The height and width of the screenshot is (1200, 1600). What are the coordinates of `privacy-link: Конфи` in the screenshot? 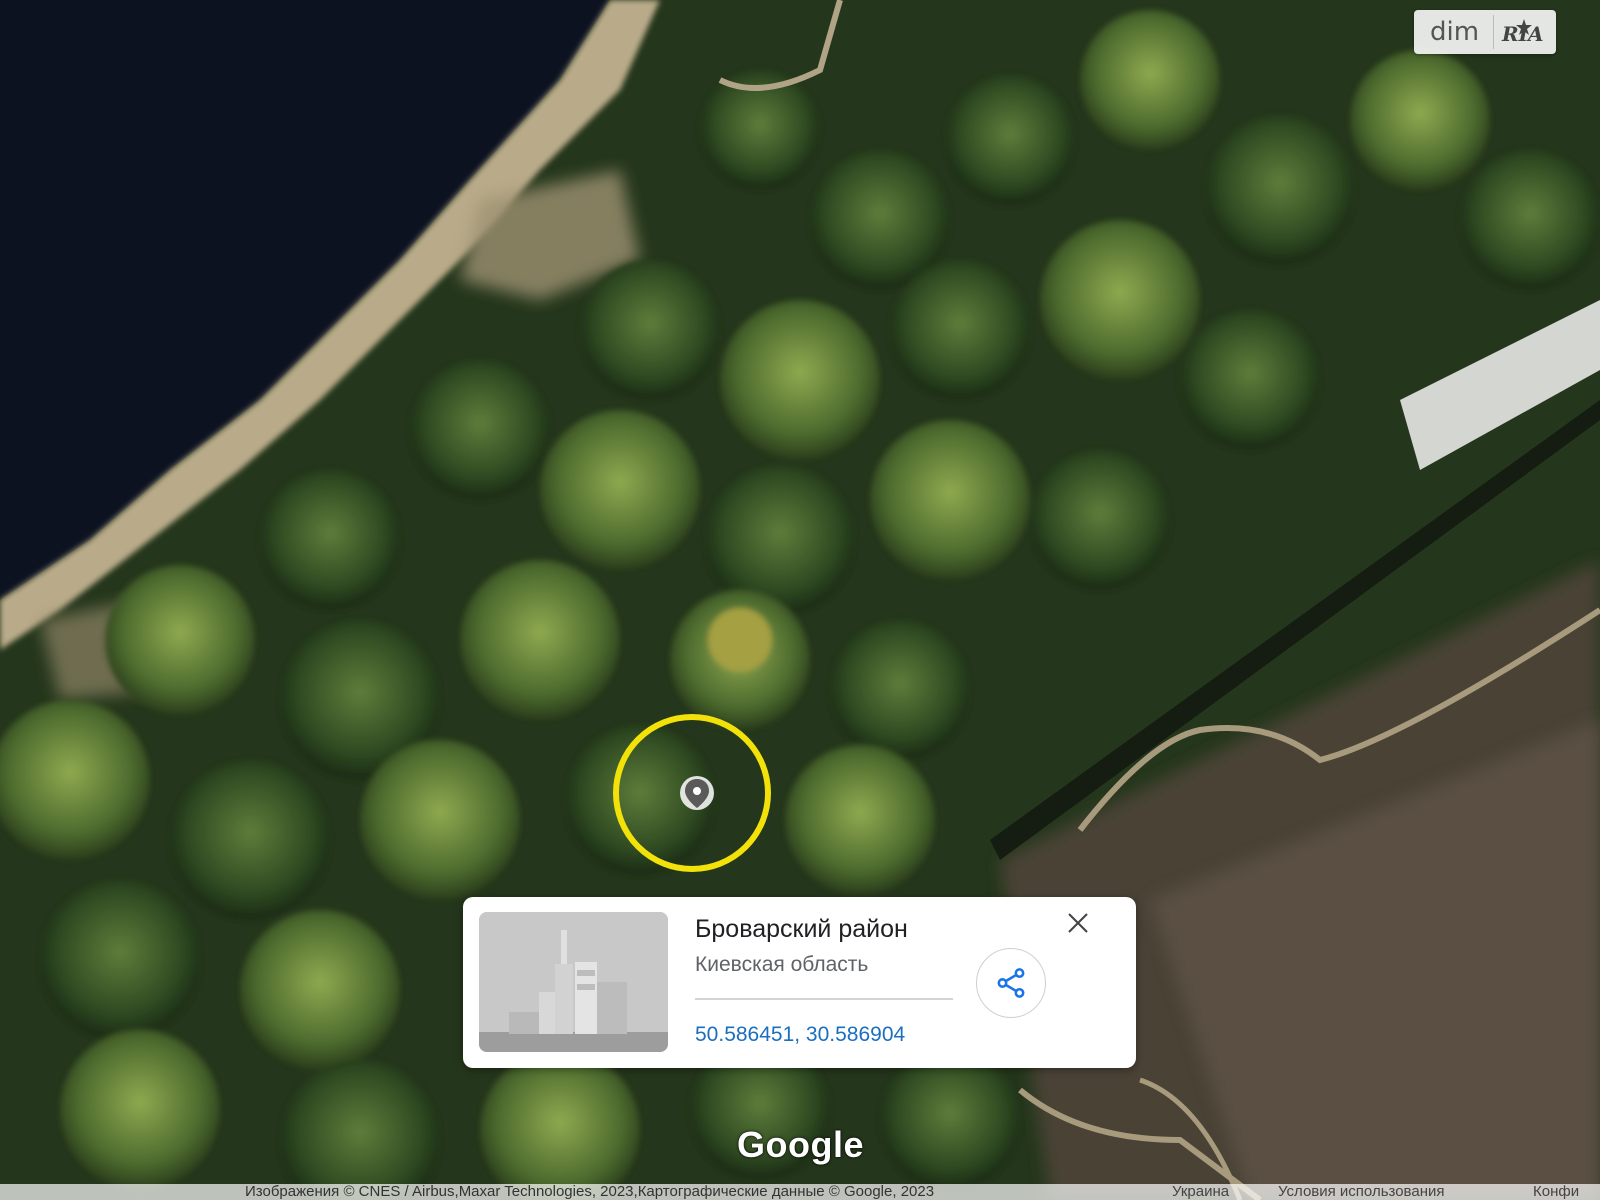 It's located at (1556, 1192).